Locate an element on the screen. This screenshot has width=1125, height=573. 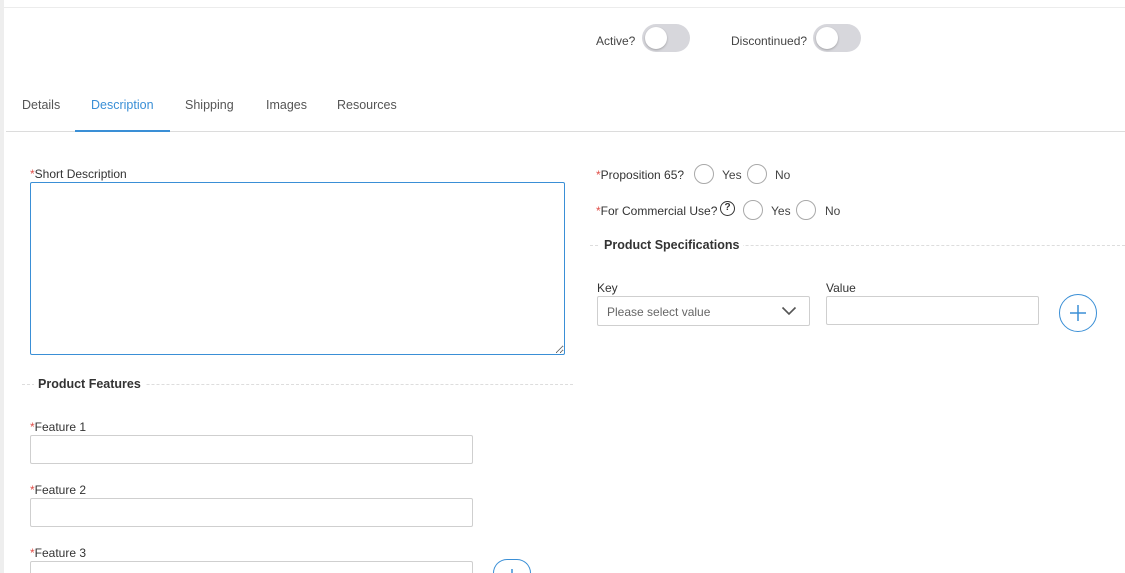
spec-value-label: Value is located at coordinates (841, 288).